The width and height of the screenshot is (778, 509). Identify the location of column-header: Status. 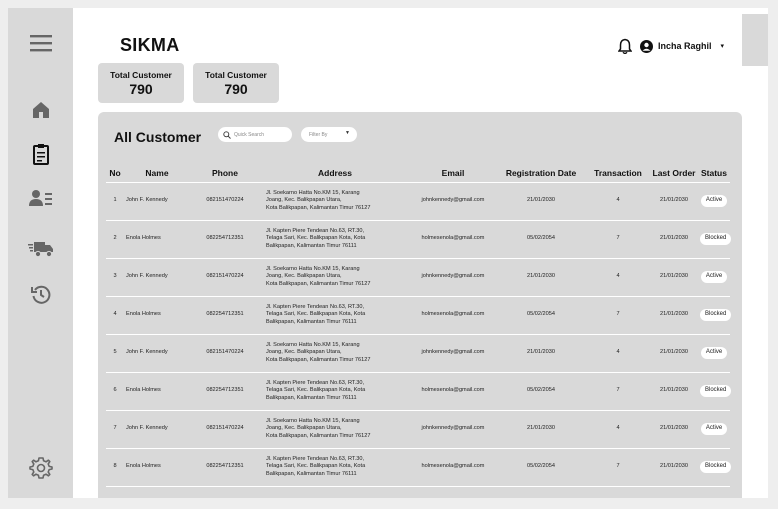
(714, 173).